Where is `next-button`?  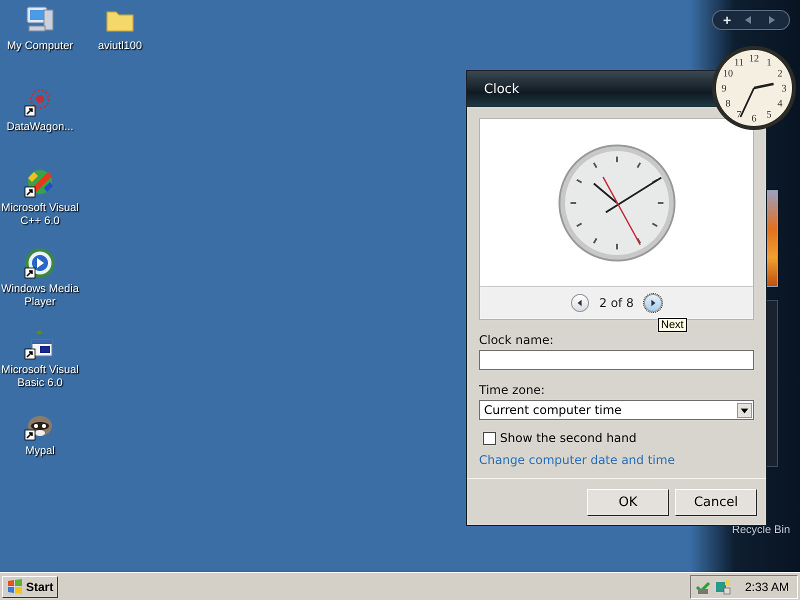
next-button is located at coordinates (653, 303).